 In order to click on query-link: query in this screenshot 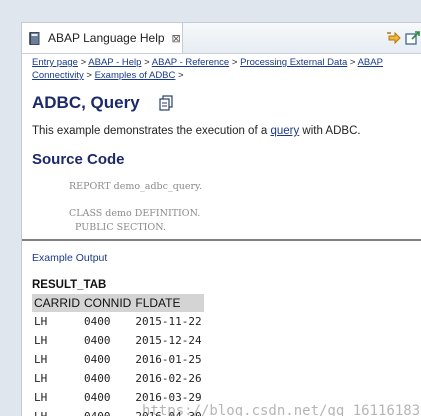, I will do `click(284, 131)`.